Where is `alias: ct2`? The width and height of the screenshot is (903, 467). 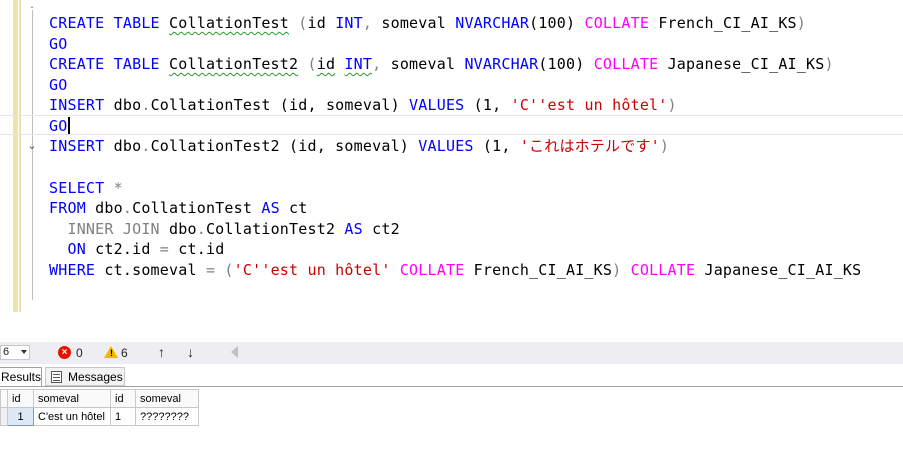 alias: ct2 is located at coordinates (386, 229).